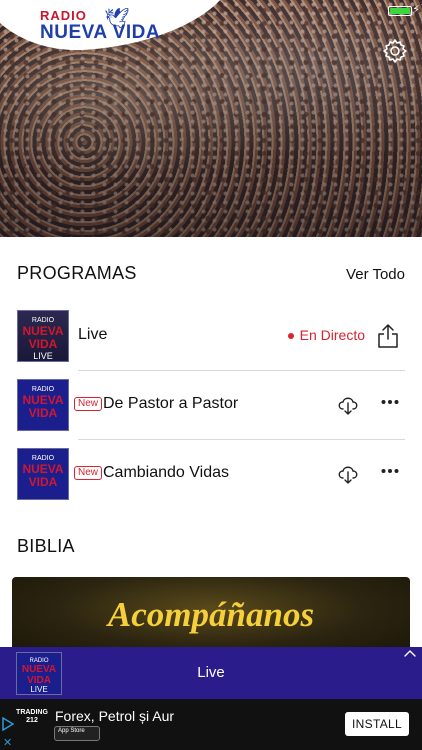 The width and height of the screenshot is (422, 750). I want to click on ad-choices-icon, so click(8, 724).